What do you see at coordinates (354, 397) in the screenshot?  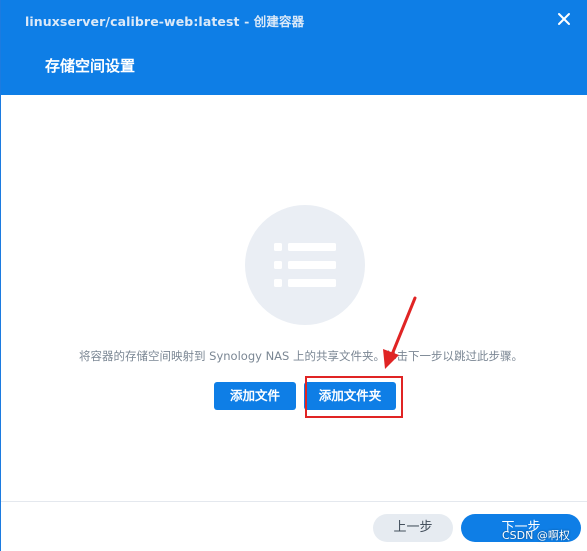 I see `annotation-highlight-box` at bounding box center [354, 397].